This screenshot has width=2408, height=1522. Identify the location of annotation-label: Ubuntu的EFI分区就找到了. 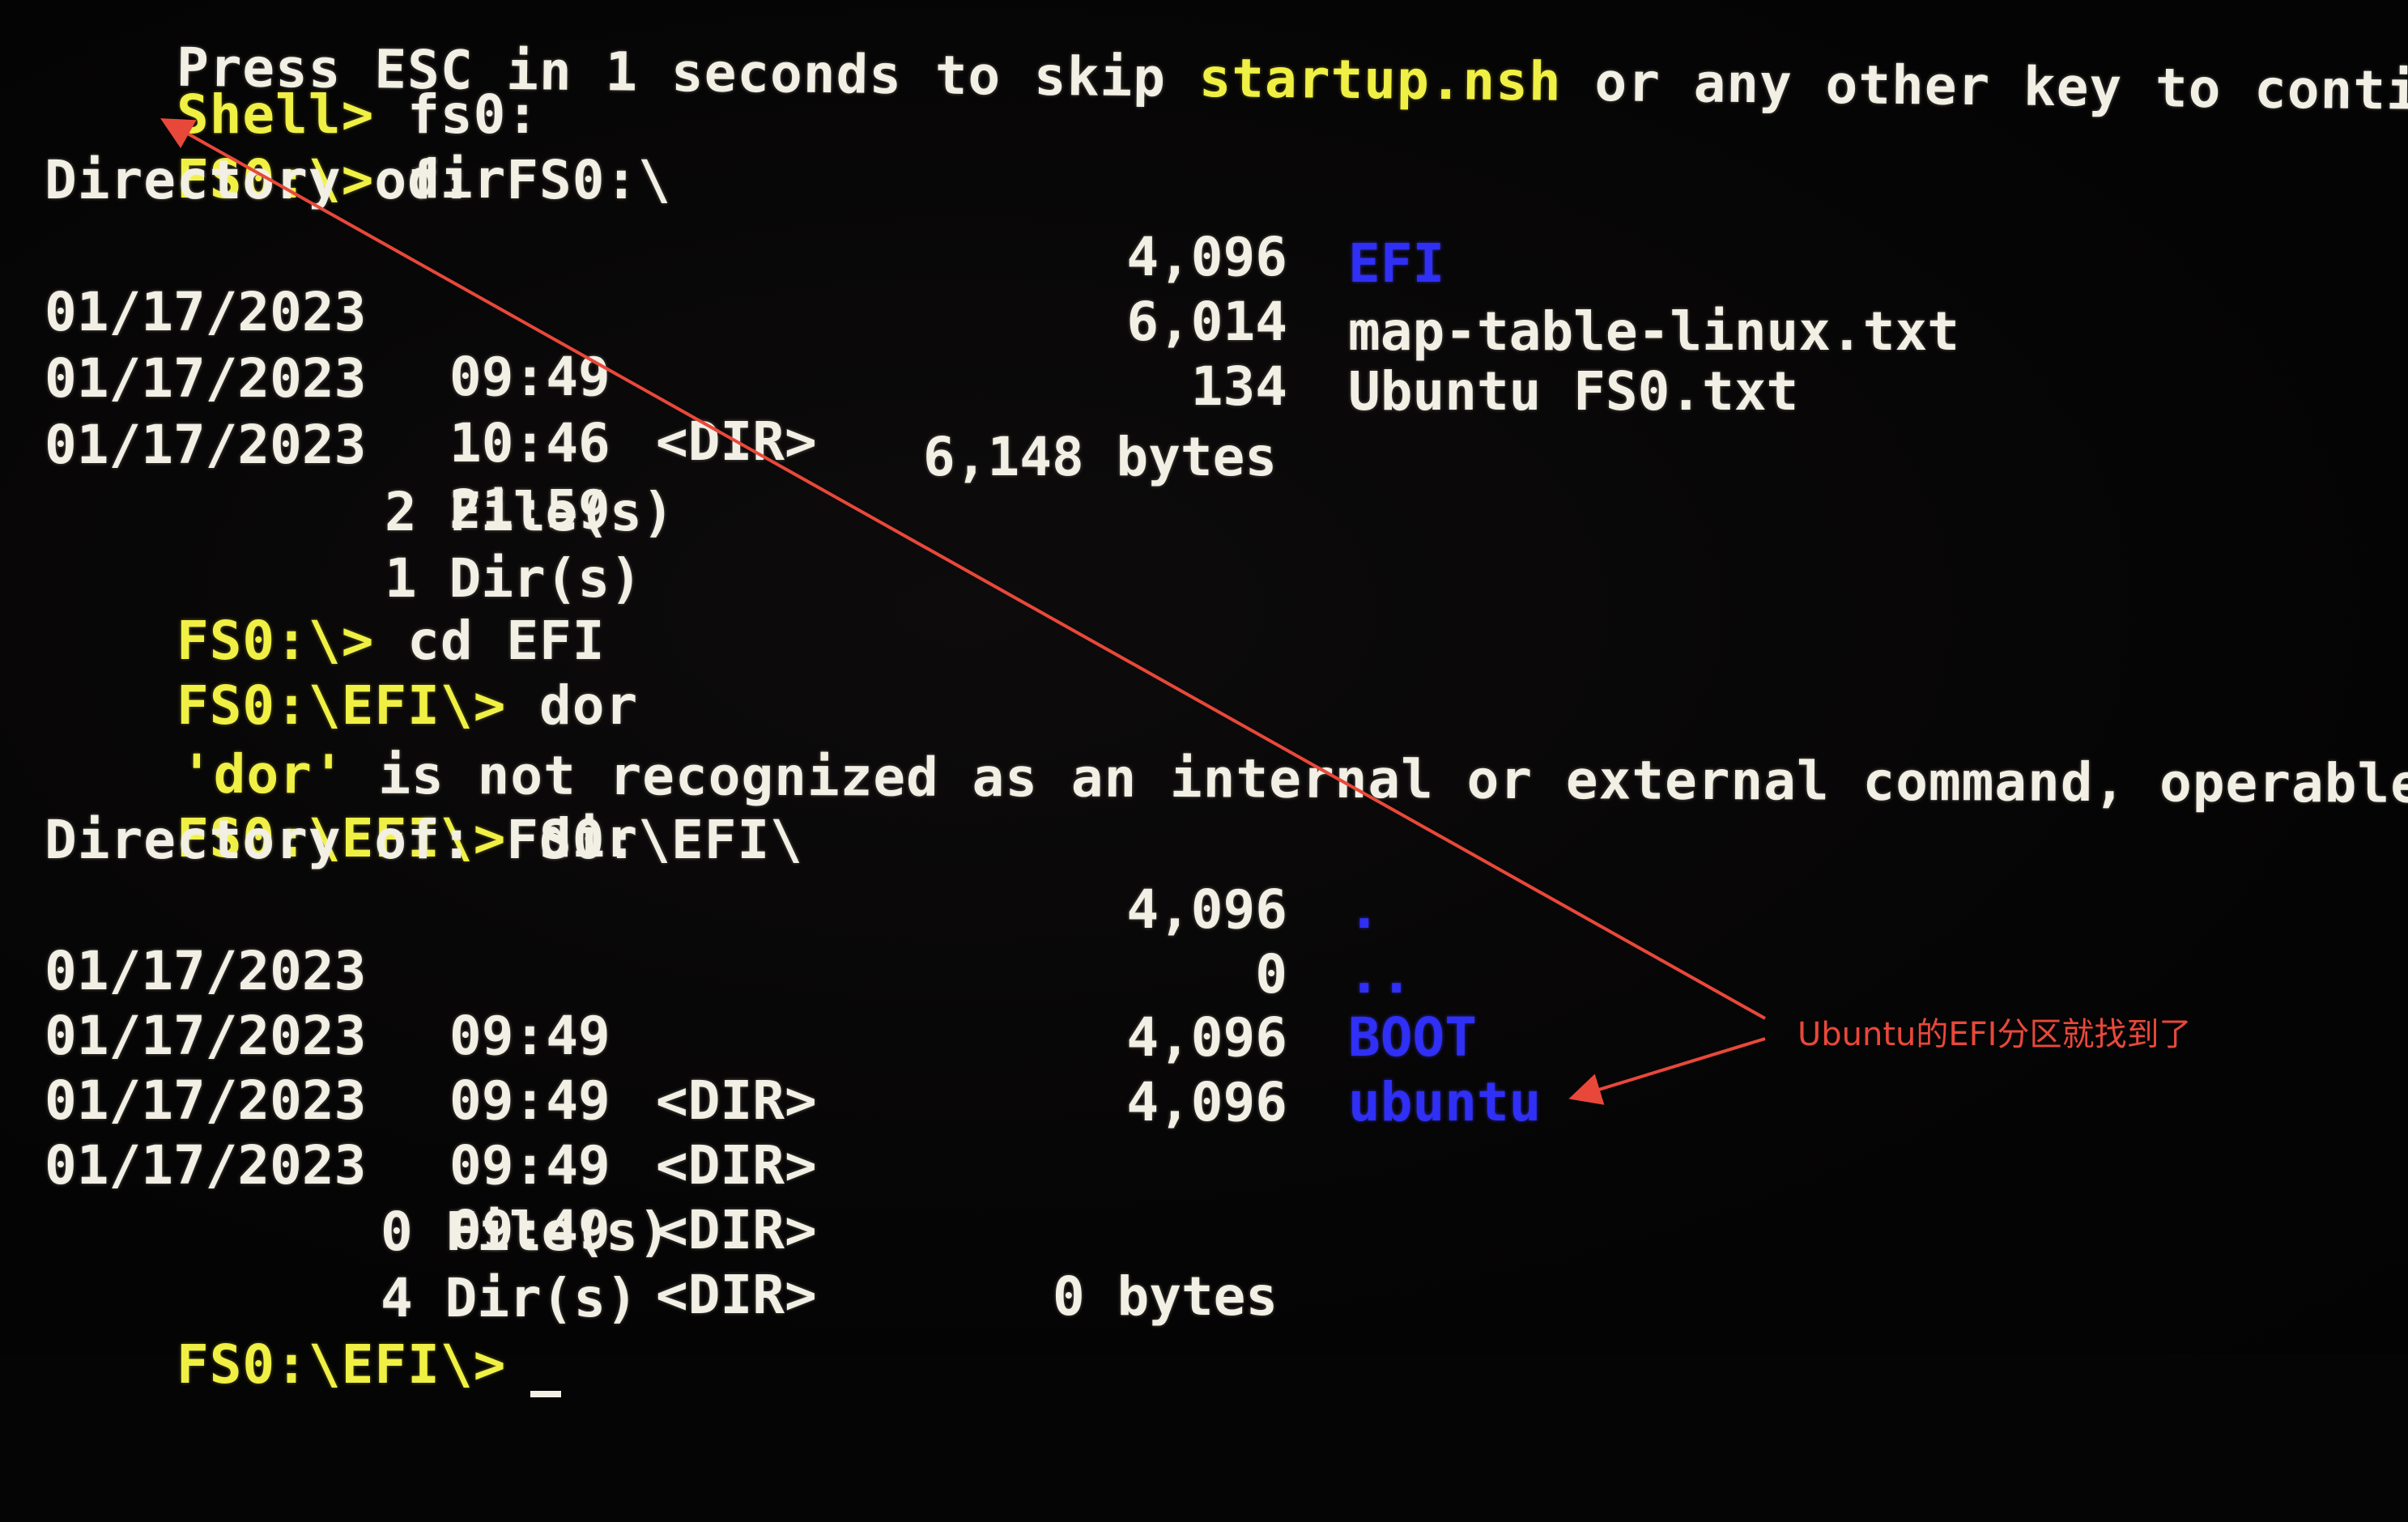
(1995, 1034).